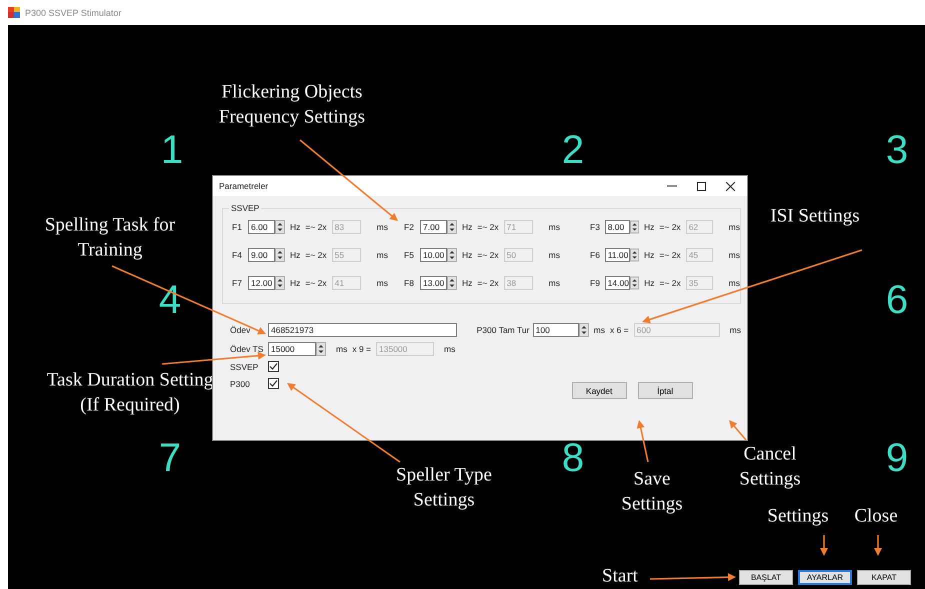 The width and height of the screenshot is (925, 589). I want to click on result-field: 135000, so click(405, 349).